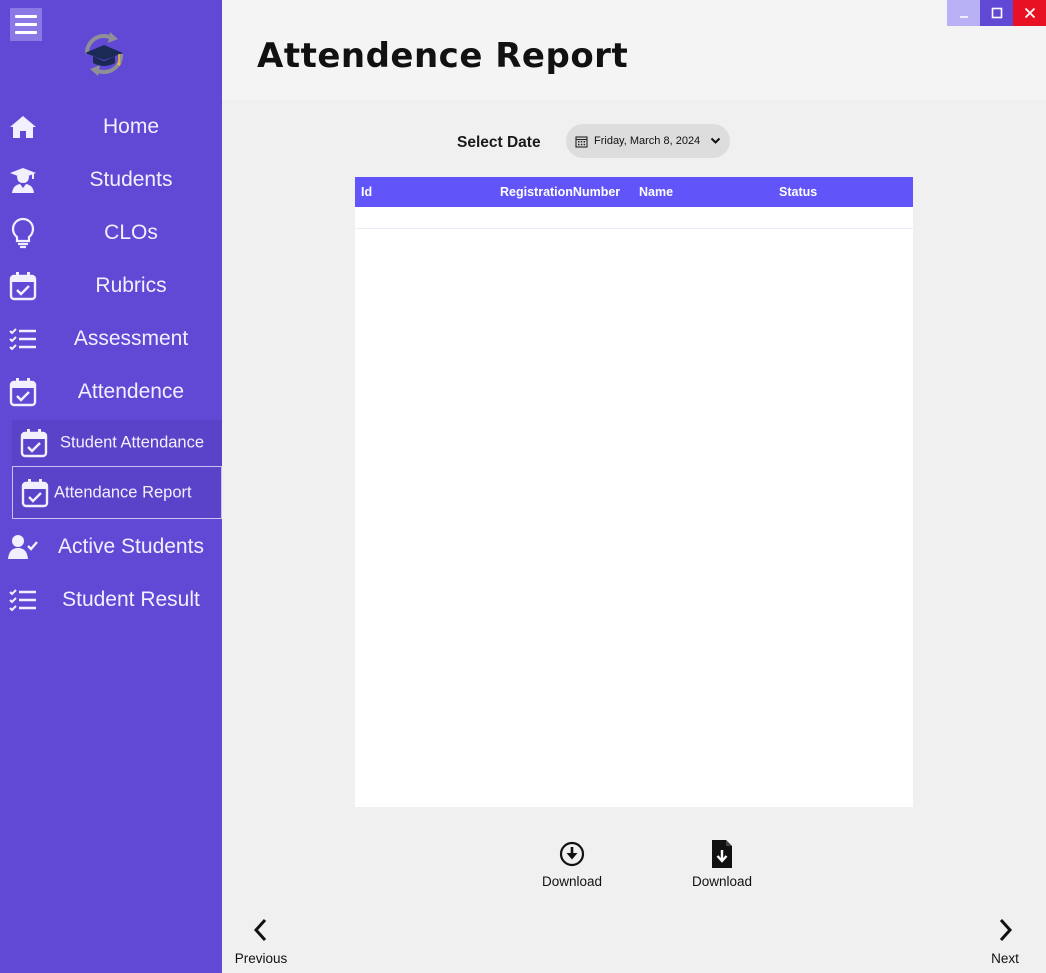 Image resolution: width=1046 pixels, height=973 pixels. Describe the element at coordinates (499, 142) in the screenshot. I see `select-date-label: Select Date` at that location.